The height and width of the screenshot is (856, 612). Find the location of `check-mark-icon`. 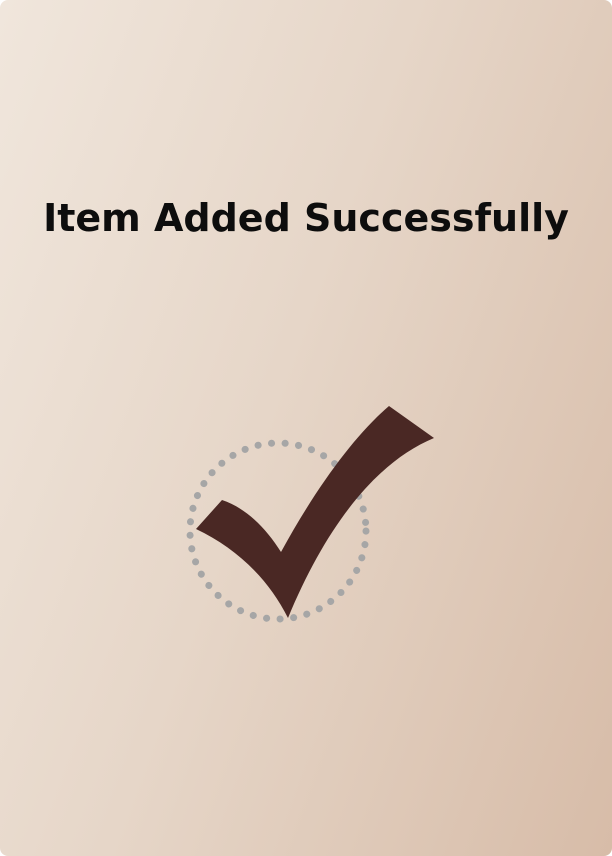

check-mark-icon is located at coordinates (315, 512).